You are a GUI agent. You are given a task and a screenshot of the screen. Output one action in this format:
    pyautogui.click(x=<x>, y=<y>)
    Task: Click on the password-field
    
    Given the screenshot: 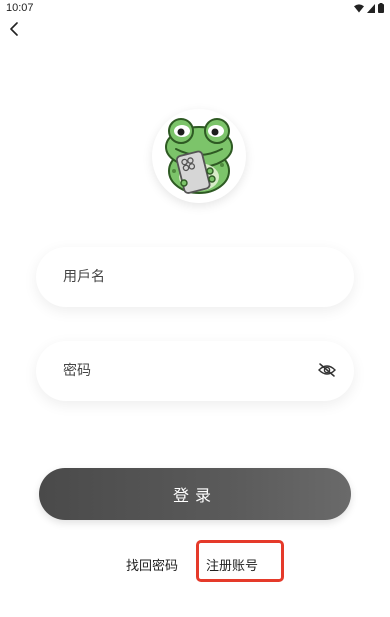 What is the action you would take?
    pyautogui.click(x=195, y=371)
    